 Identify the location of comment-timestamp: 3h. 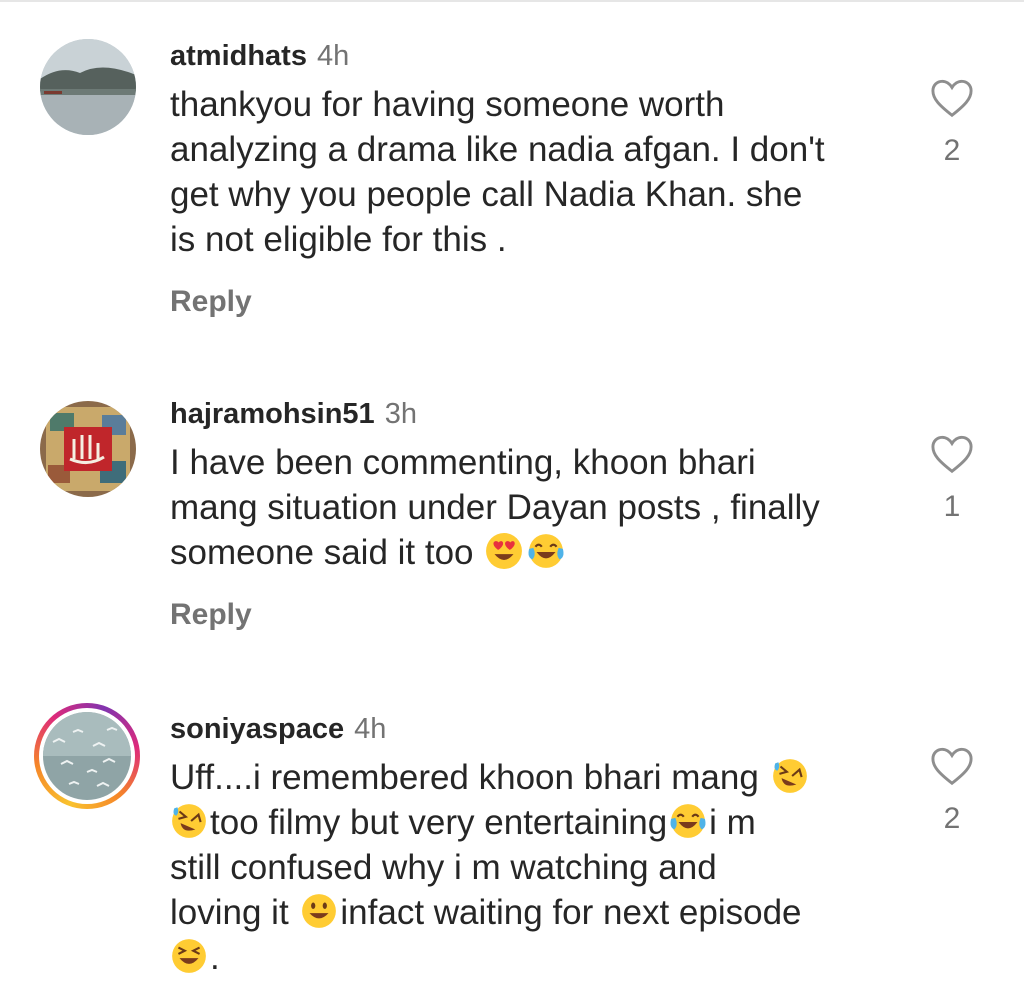
(400, 414).